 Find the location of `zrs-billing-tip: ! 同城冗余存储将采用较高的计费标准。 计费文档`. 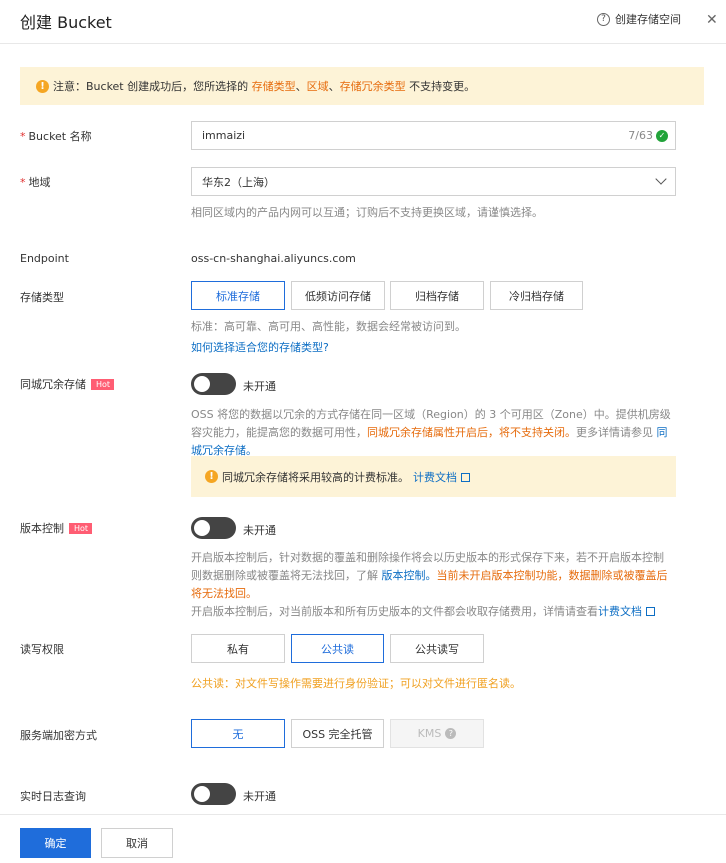

zrs-billing-tip: ! 同城冗余存储将采用较高的计费标准。 计费文档 is located at coordinates (433, 476).